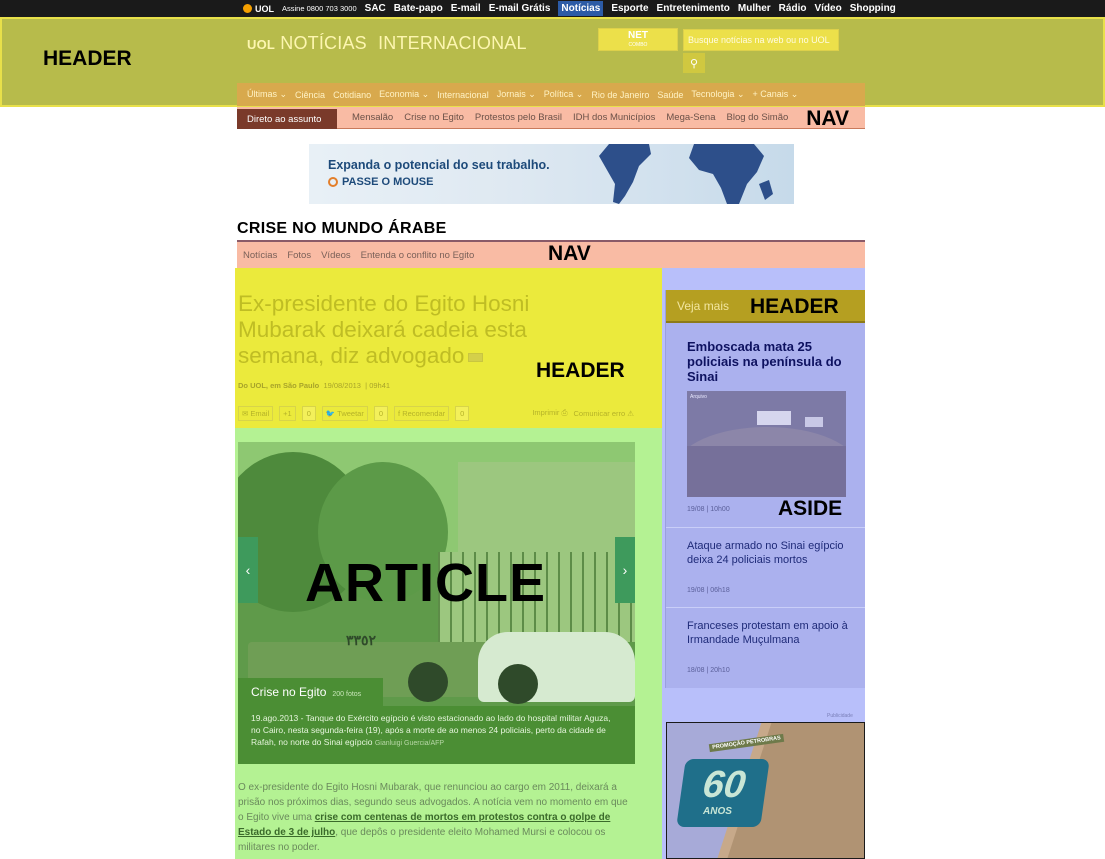 Image resolution: width=1105 pixels, height=859 pixels. What do you see at coordinates (404, 94) in the screenshot?
I see `nav-item-economia: Economia ⌄` at bounding box center [404, 94].